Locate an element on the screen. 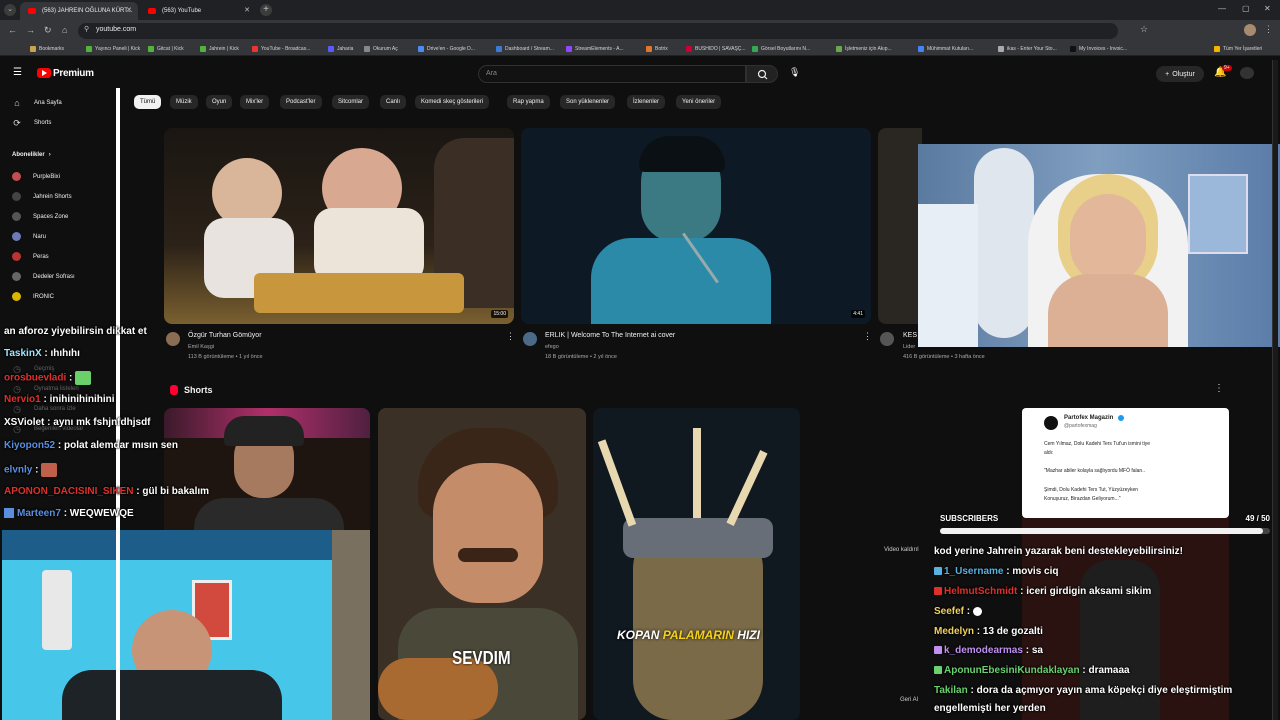 The height and width of the screenshot is (720, 1280). subscriptions-header: Abonelikler › is located at coordinates (31, 155).